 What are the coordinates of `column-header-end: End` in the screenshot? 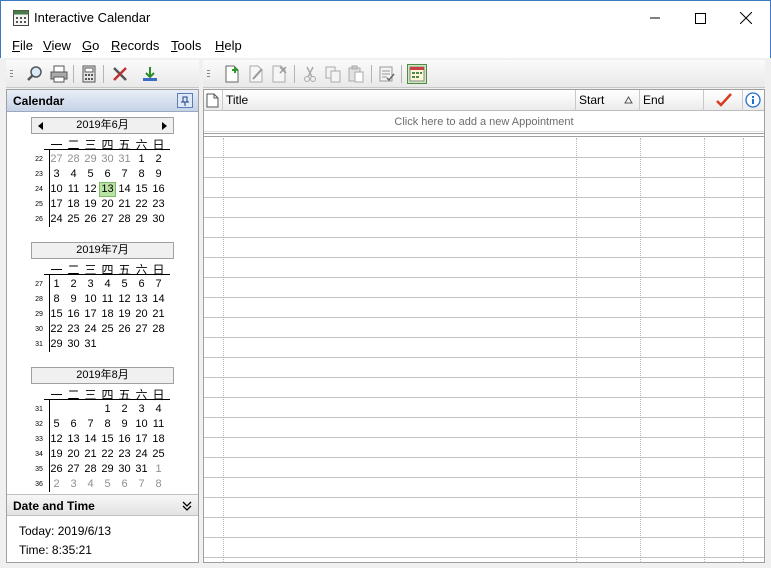 It's located at (672, 100).